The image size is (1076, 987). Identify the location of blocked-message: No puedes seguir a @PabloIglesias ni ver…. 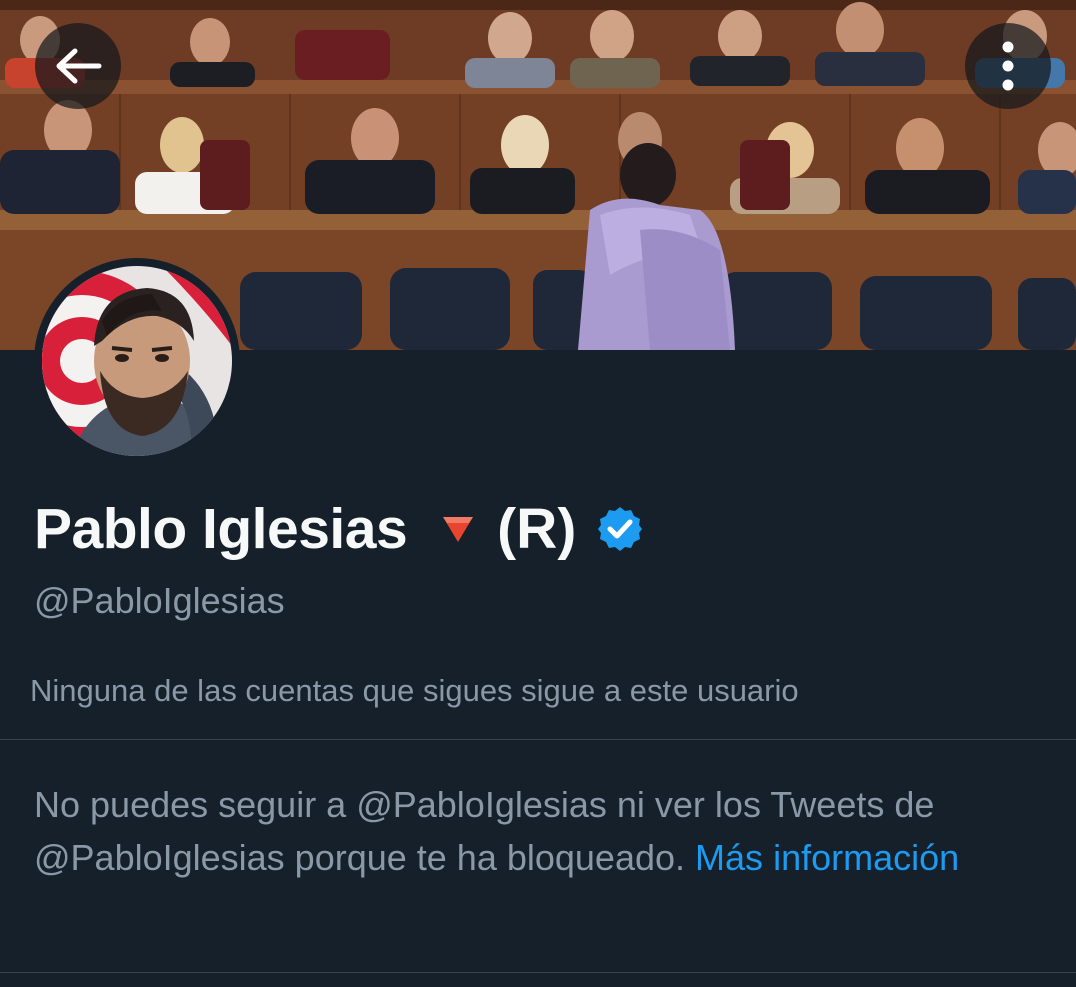
(529, 831).